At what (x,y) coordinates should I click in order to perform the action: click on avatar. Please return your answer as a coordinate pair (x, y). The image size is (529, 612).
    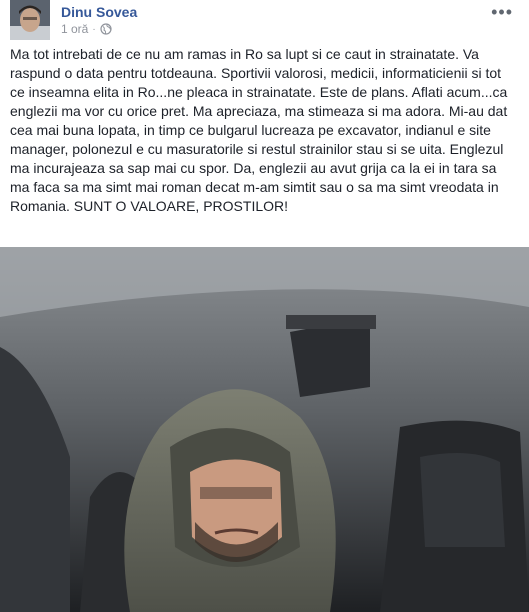
    Looking at the image, I should click on (30, 20).